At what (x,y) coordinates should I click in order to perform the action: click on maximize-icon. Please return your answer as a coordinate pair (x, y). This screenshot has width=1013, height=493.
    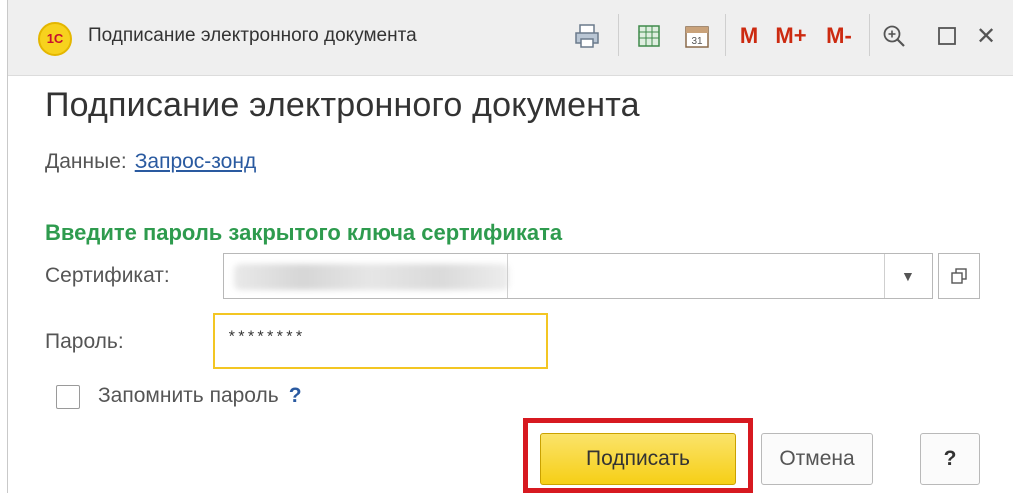
    Looking at the image, I should click on (947, 36).